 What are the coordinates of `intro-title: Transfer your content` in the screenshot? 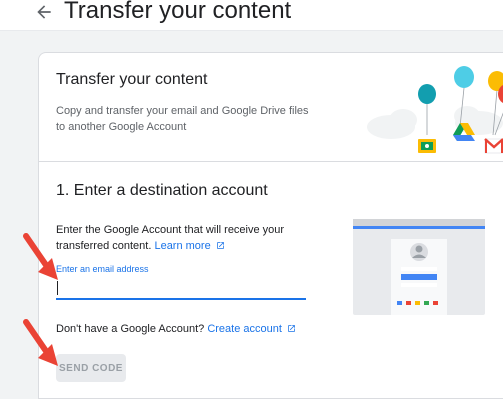 It's located at (132, 79).